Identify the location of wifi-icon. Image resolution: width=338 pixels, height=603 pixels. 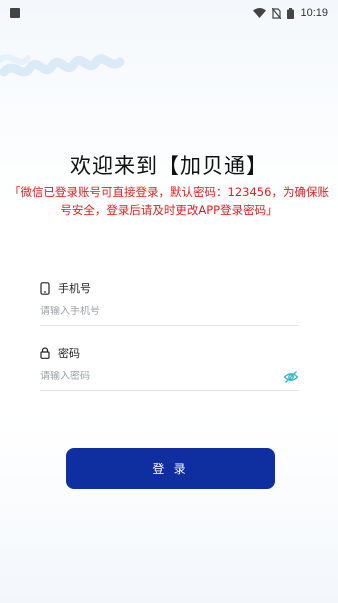
(260, 13).